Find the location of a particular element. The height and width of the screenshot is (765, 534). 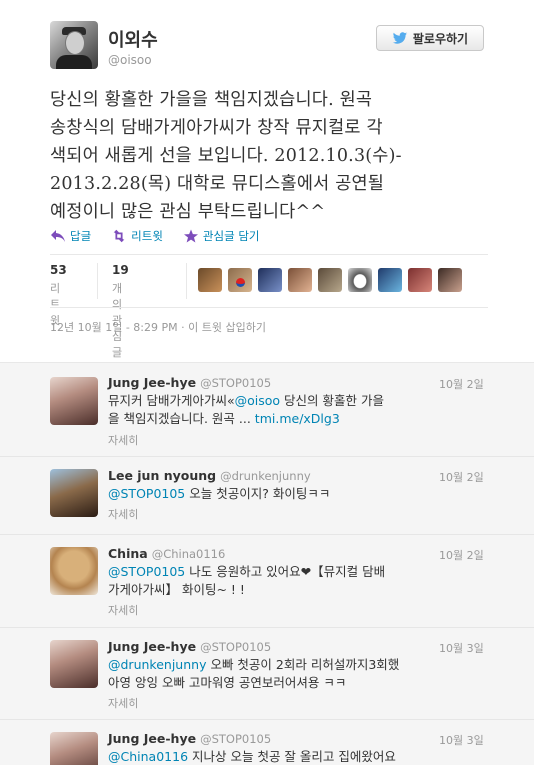

twitter-bird-icon is located at coordinates (400, 37).